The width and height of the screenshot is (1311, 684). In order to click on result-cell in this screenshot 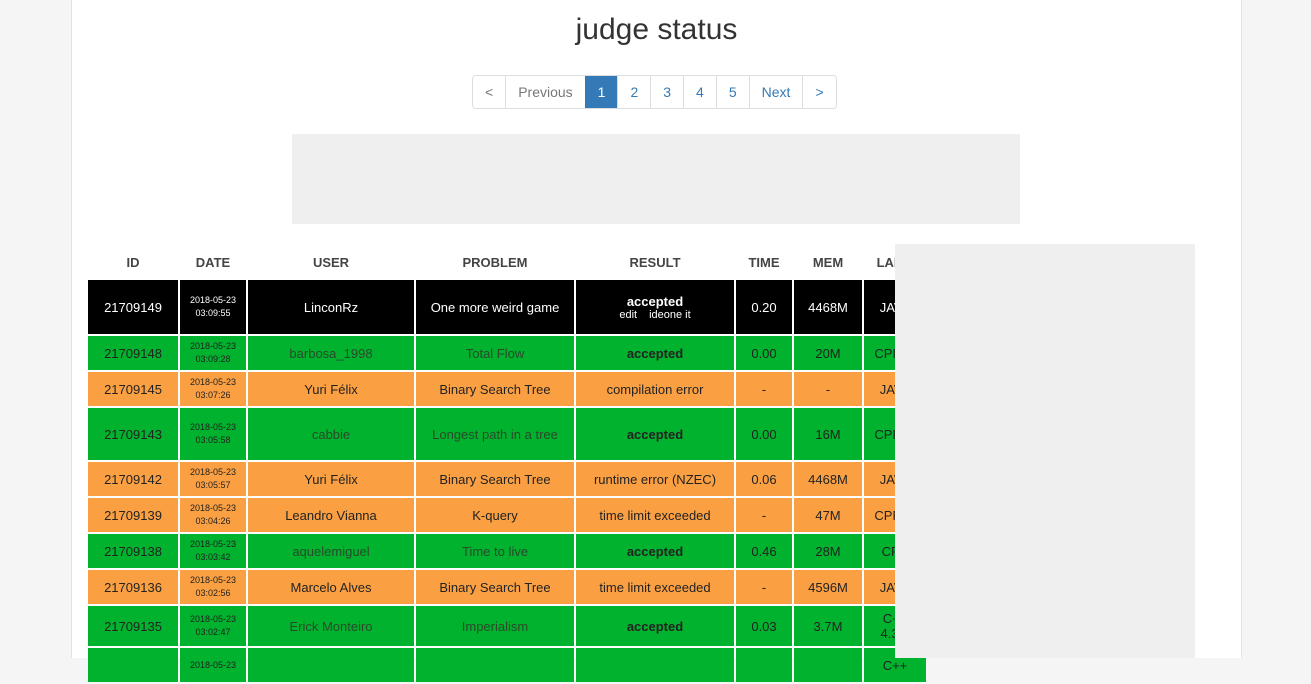, I will do `click(655, 665)`.